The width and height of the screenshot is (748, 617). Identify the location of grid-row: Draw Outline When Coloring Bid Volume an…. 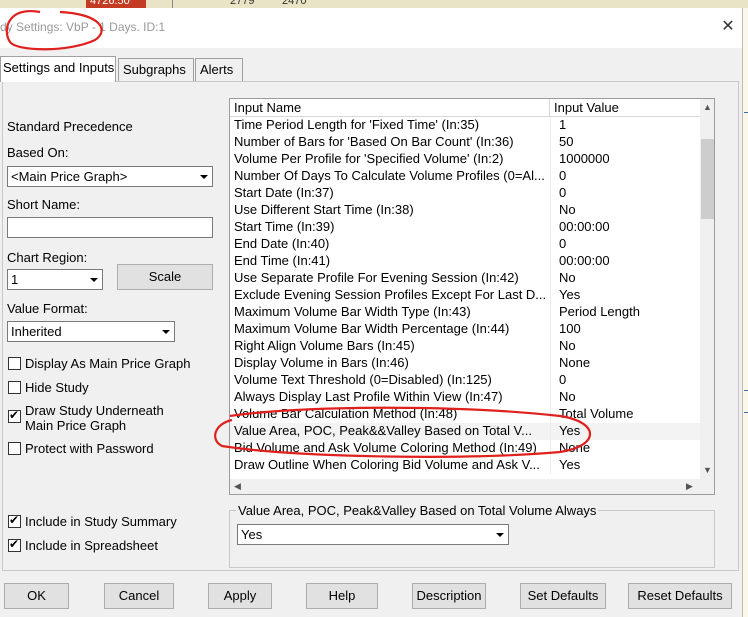
(465, 465).